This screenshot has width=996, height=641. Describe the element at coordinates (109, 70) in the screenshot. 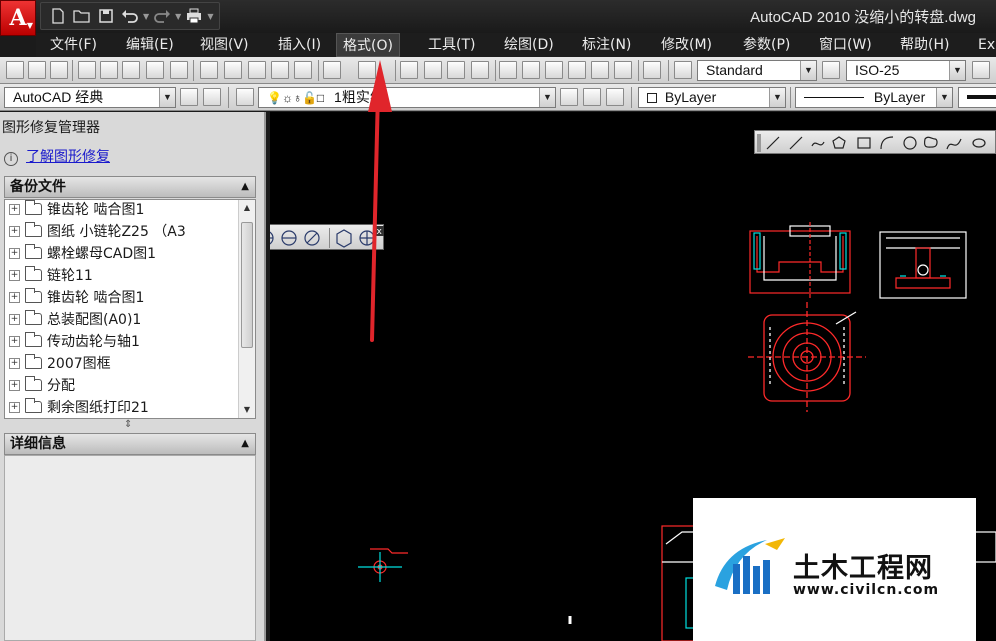

I see `plot-preview-icon` at that location.